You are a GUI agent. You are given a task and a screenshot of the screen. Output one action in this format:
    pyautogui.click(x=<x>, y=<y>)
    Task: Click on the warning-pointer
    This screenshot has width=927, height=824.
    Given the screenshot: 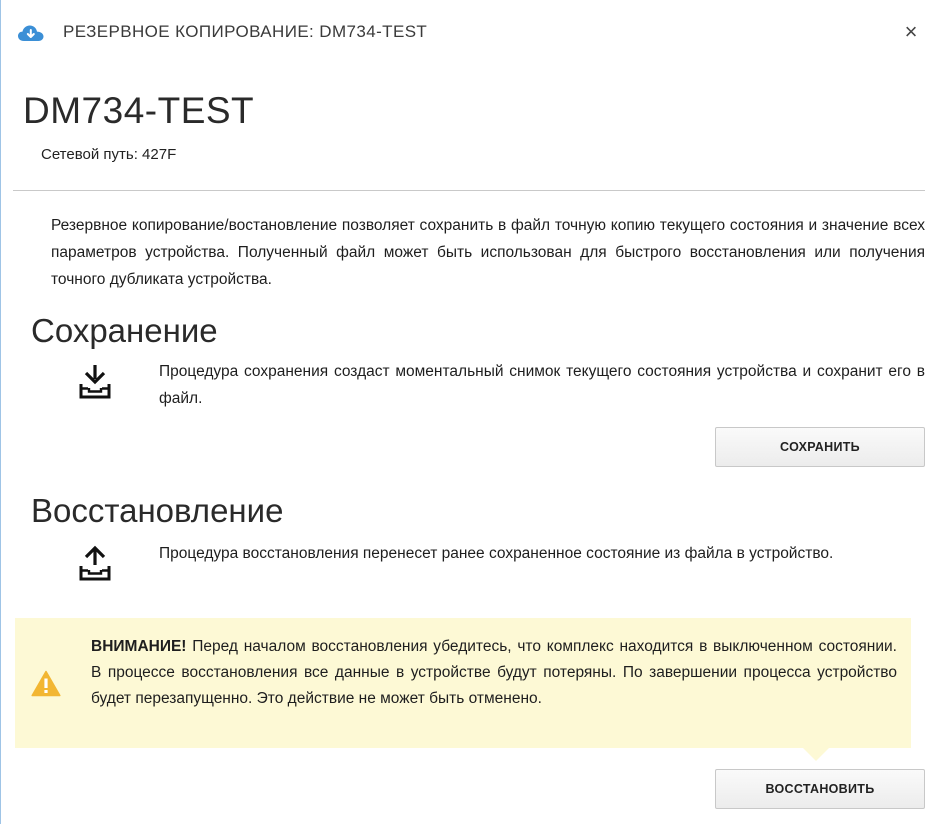 What is the action you would take?
    pyautogui.click(x=816, y=754)
    